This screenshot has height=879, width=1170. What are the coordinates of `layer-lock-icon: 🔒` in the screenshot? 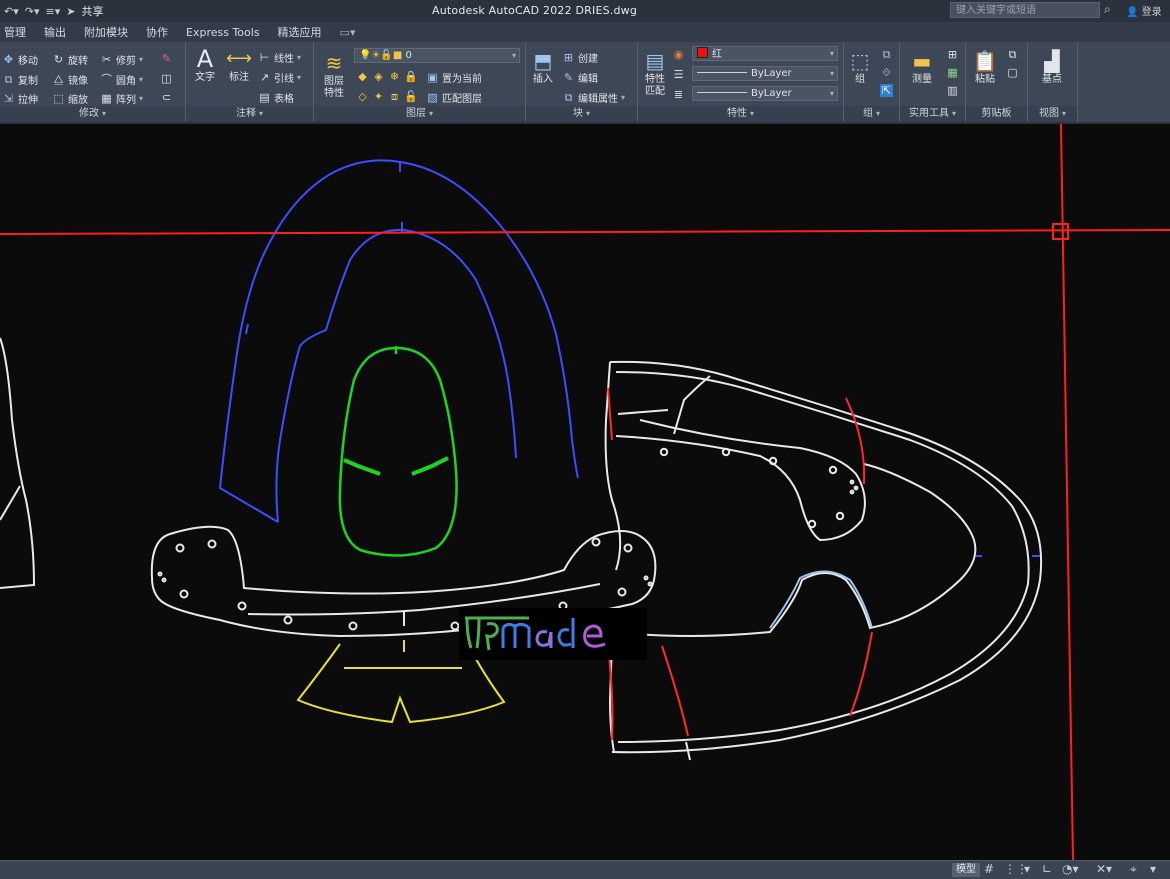 It's located at (411, 76).